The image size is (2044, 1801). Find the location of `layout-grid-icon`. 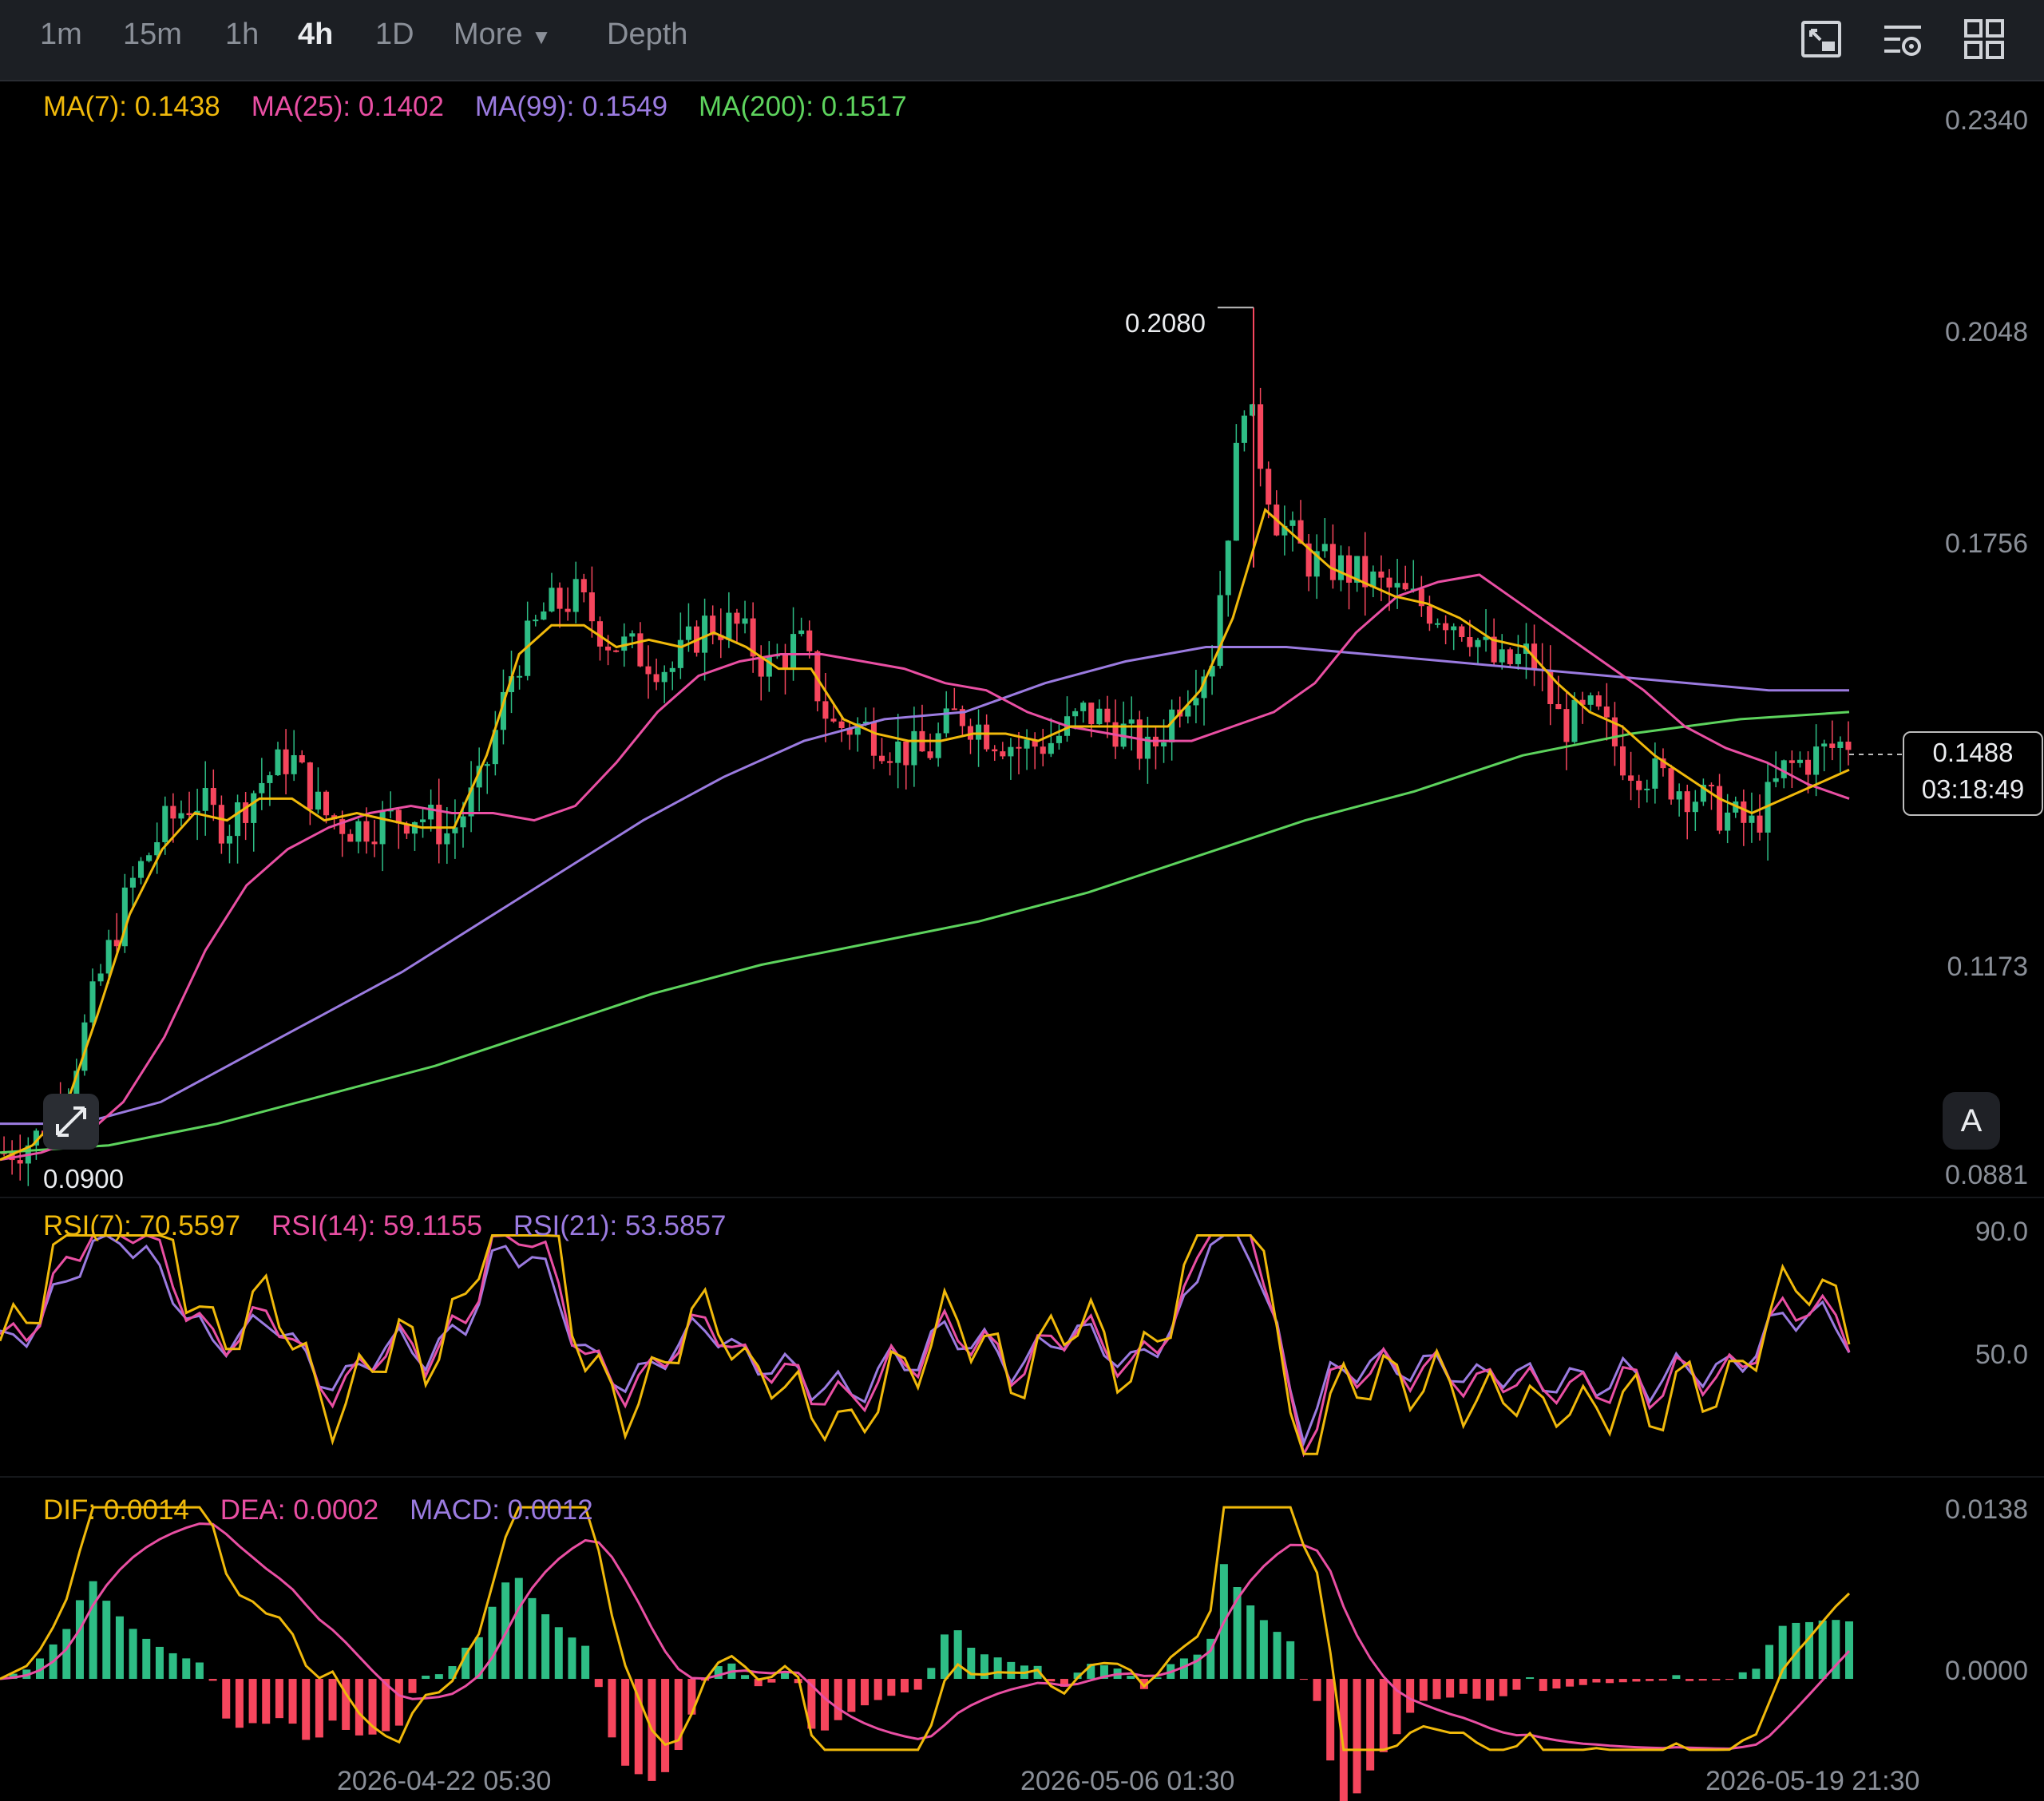

layout-grid-icon is located at coordinates (1984, 39).